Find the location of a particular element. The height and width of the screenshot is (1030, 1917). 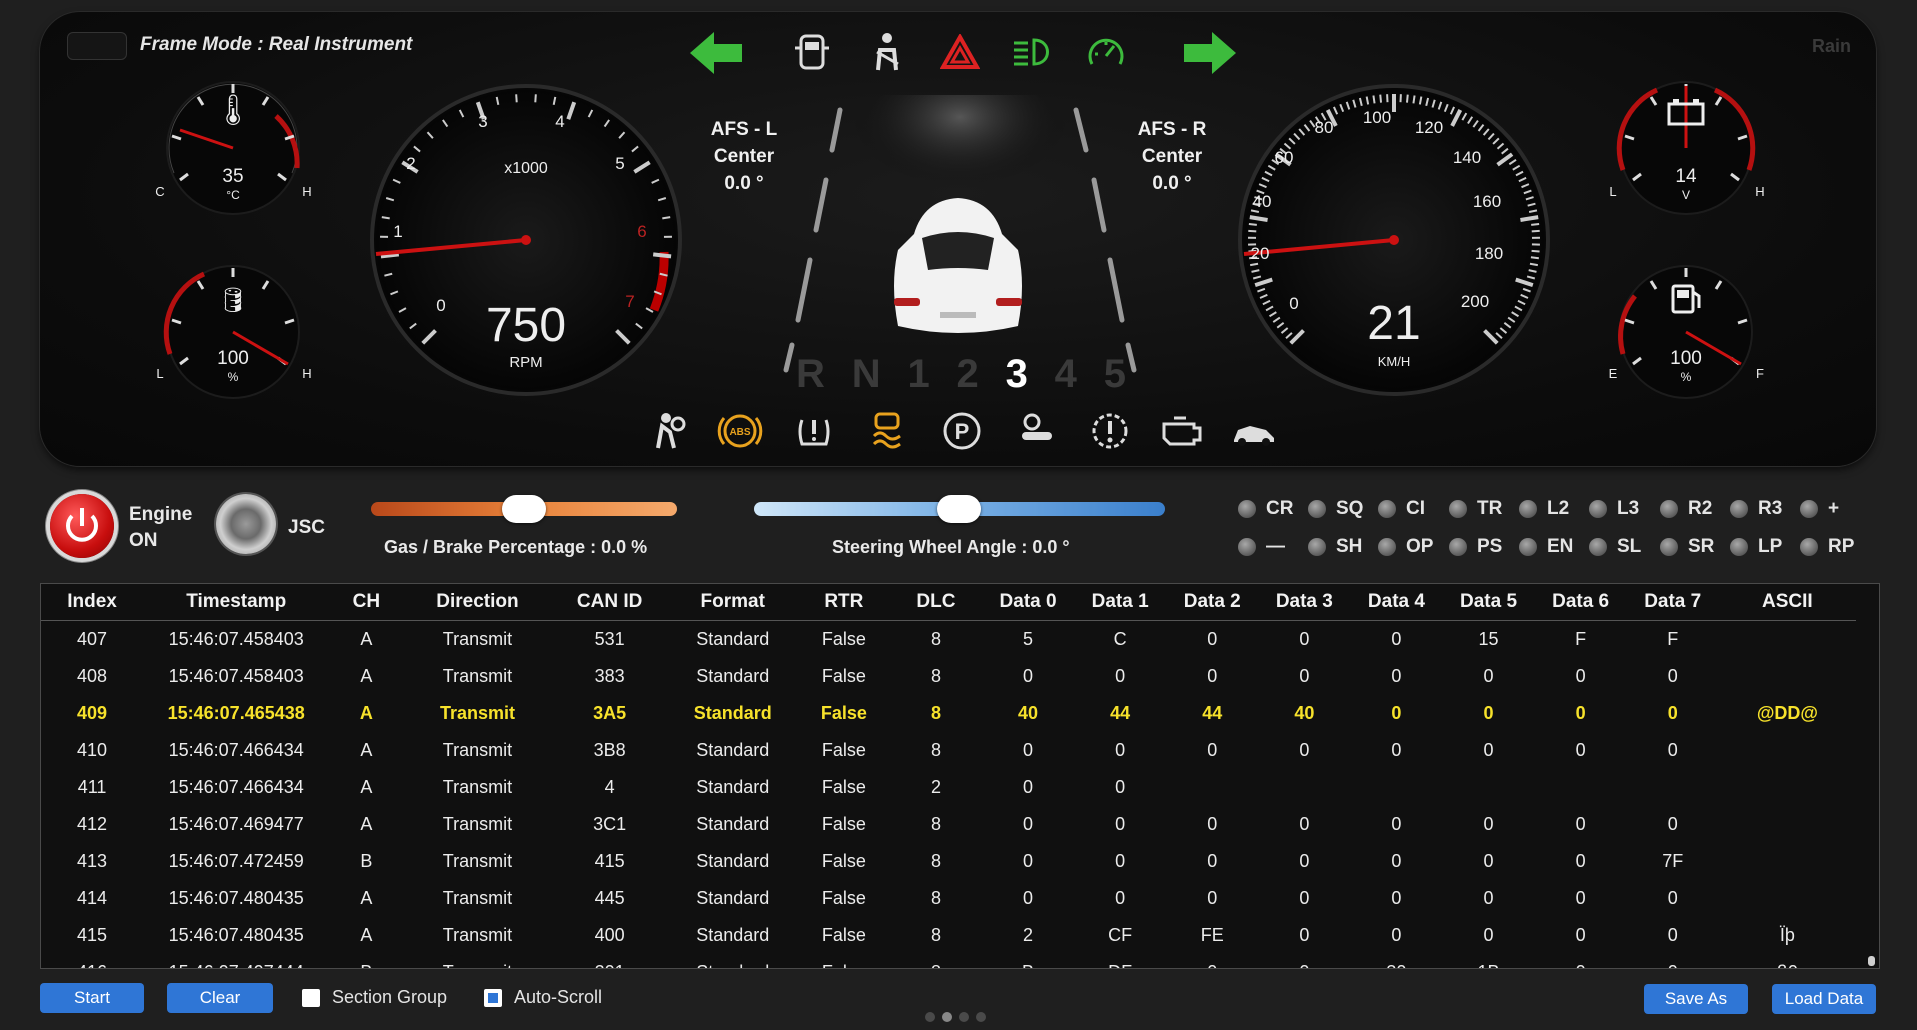

table-cell: A is located at coordinates (366, 898).